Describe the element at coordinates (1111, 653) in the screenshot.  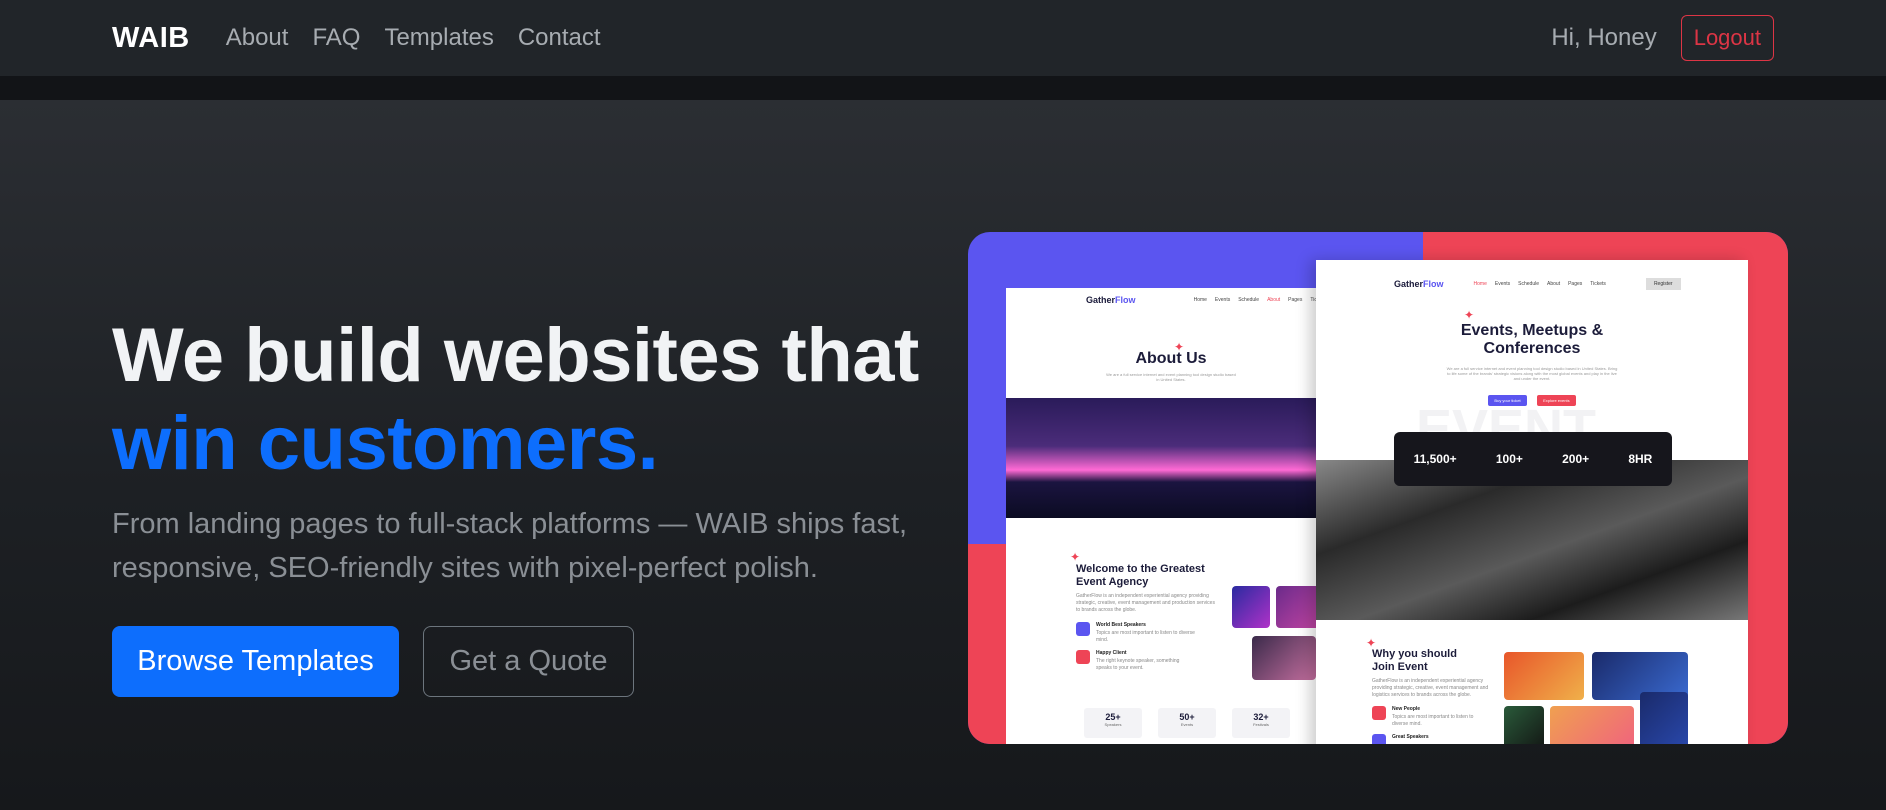
I see `feature-title: Happy Client` at that location.